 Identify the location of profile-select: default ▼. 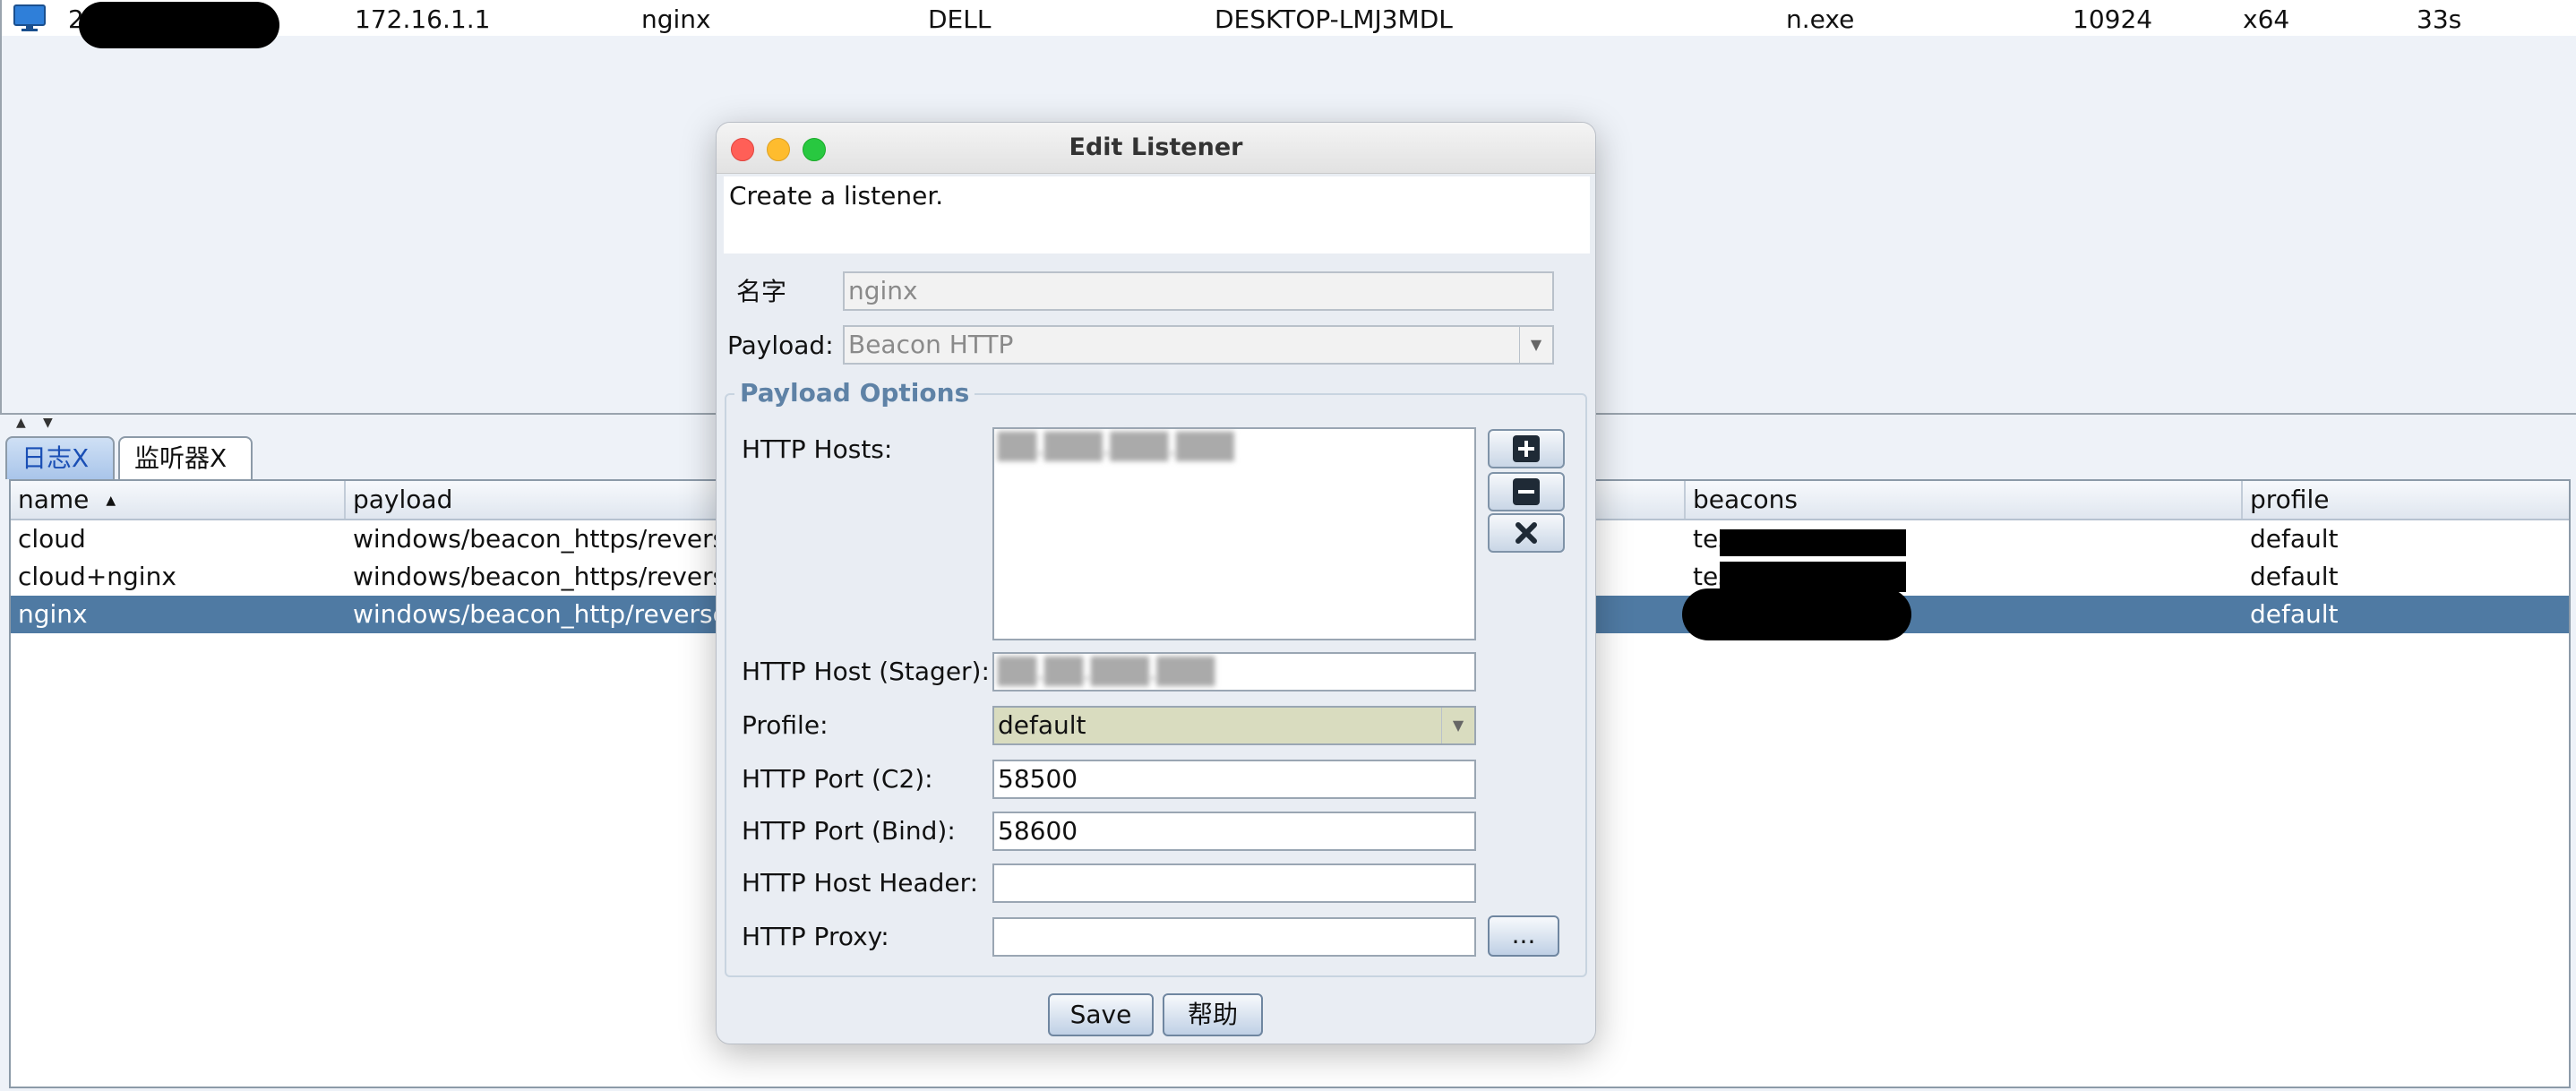
(1234, 725).